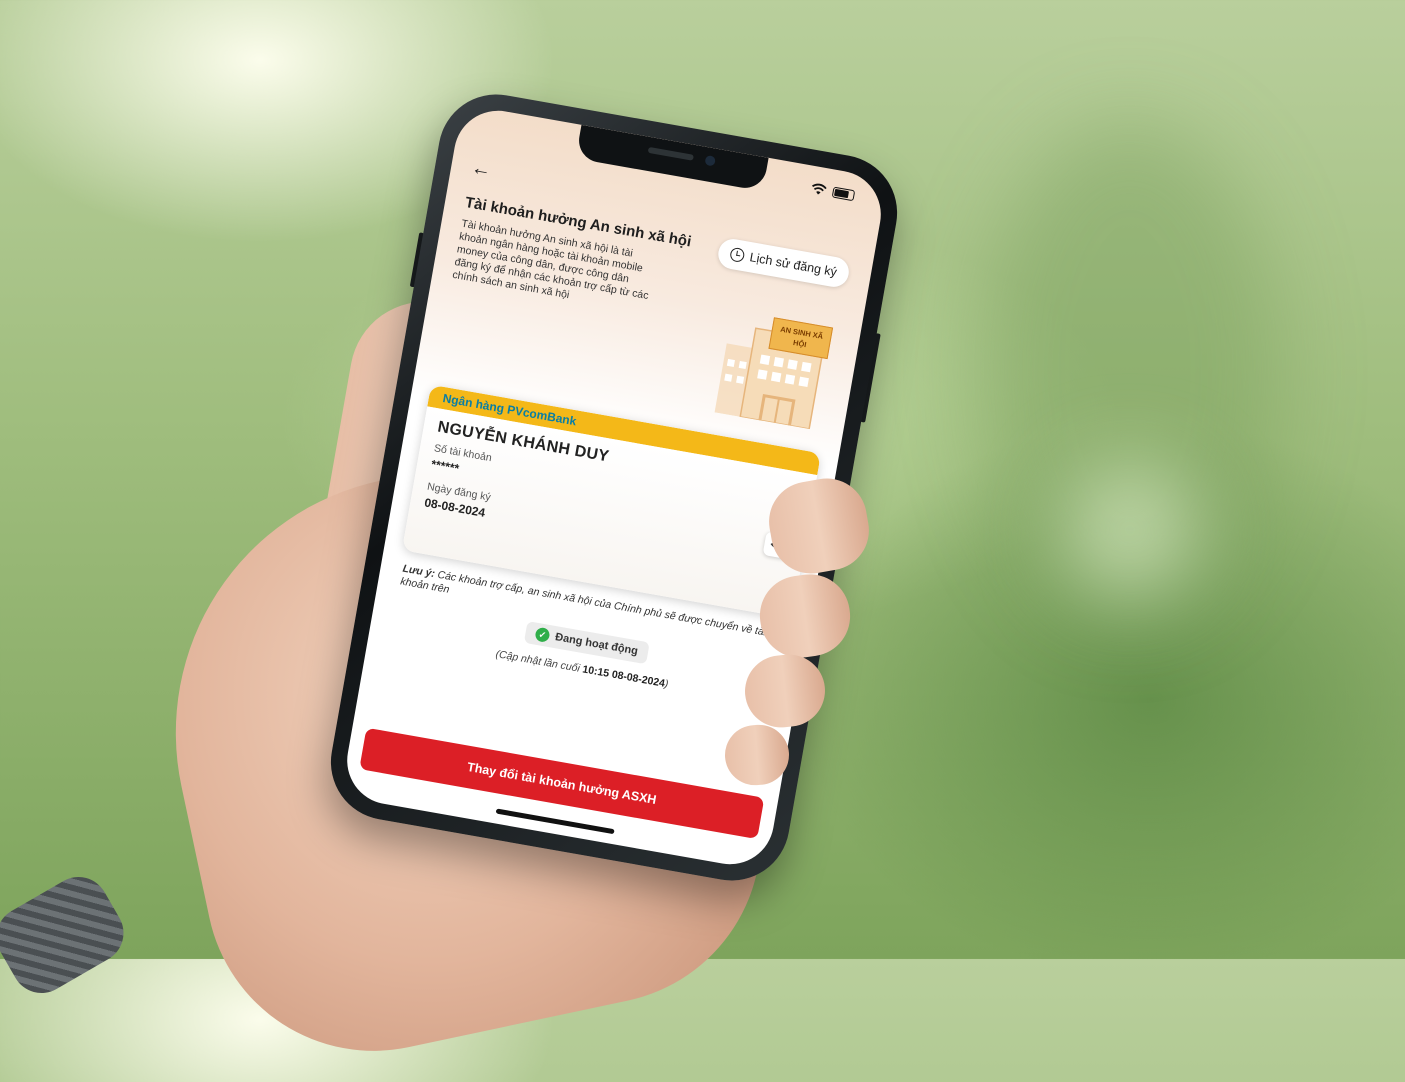 The height and width of the screenshot is (1082, 1405). Describe the element at coordinates (542, 634) in the screenshot. I see `check-icon: ✓` at that location.